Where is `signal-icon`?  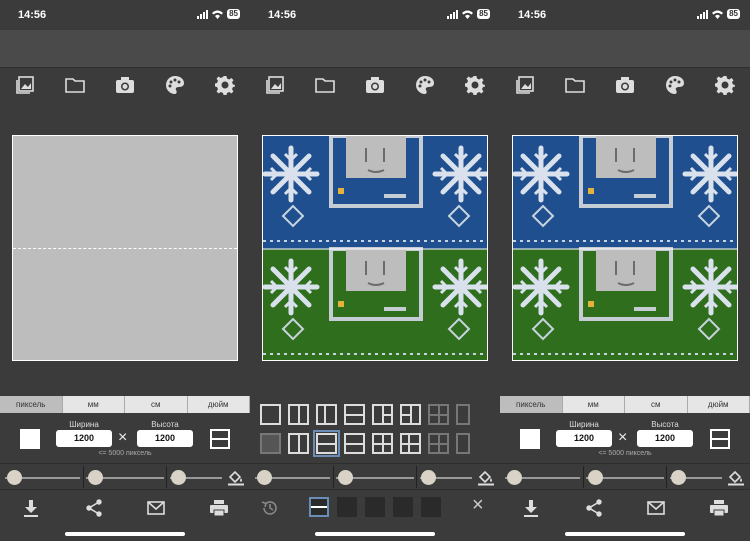
signal-icon is located at coordinates (203, 14).